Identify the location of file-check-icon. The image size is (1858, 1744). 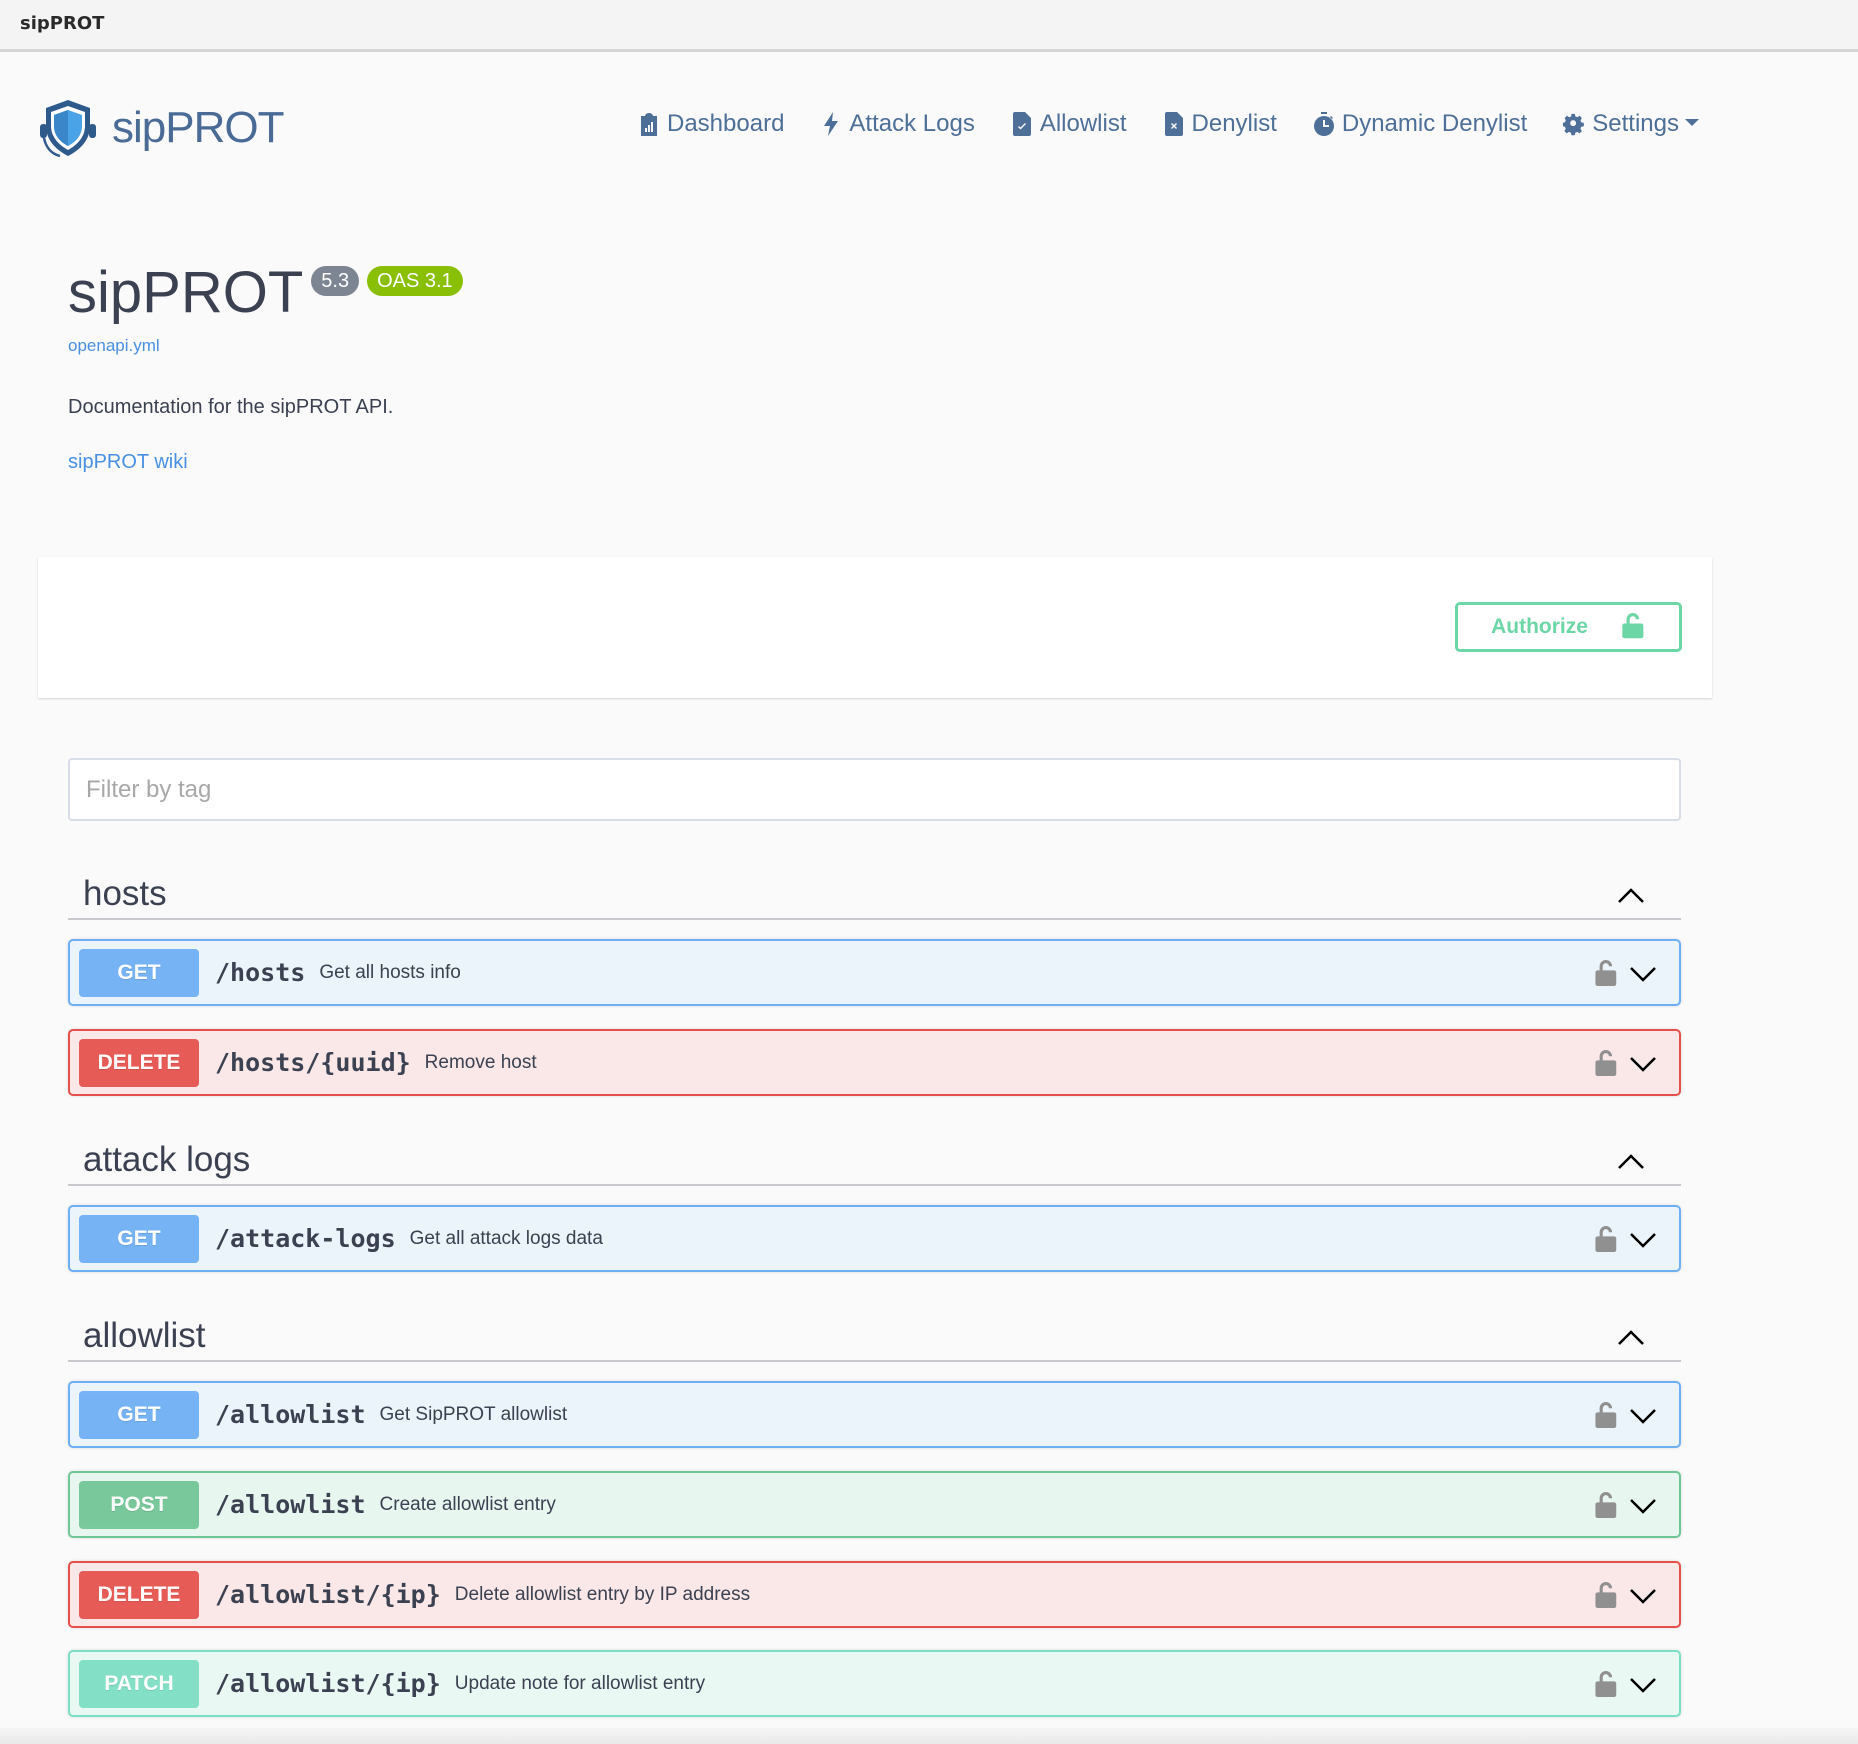
(1021, 124).